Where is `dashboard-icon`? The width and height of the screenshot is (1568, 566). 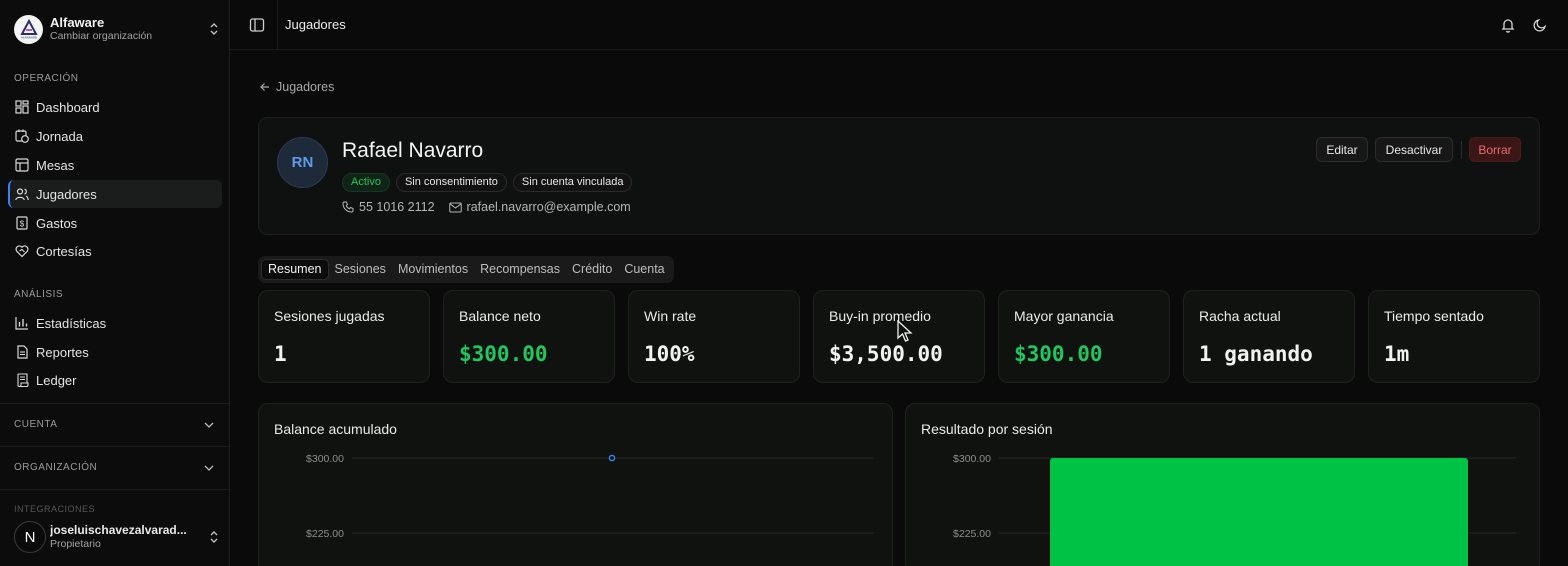 dashboard-icon is located at coordinates (22, 107).